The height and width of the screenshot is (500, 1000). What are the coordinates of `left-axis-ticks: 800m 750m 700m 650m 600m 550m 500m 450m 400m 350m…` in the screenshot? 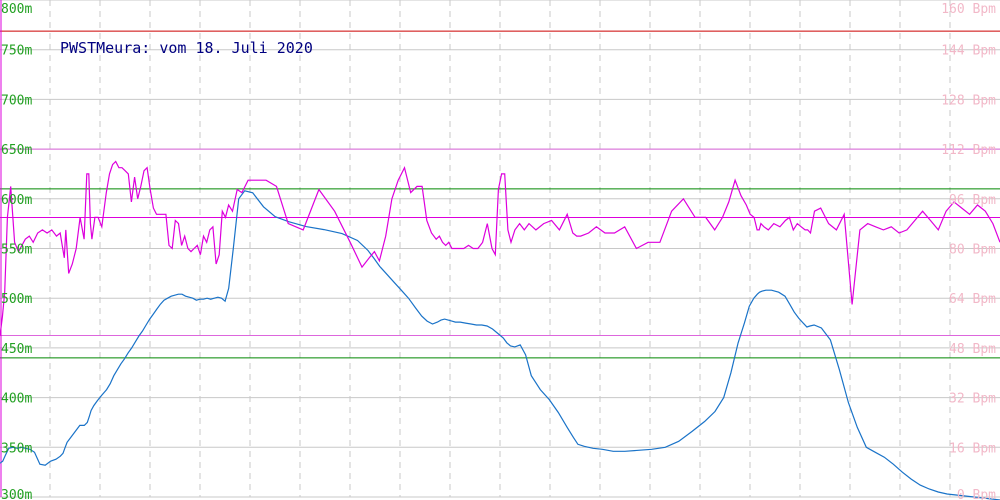 It's located at (16, 251).